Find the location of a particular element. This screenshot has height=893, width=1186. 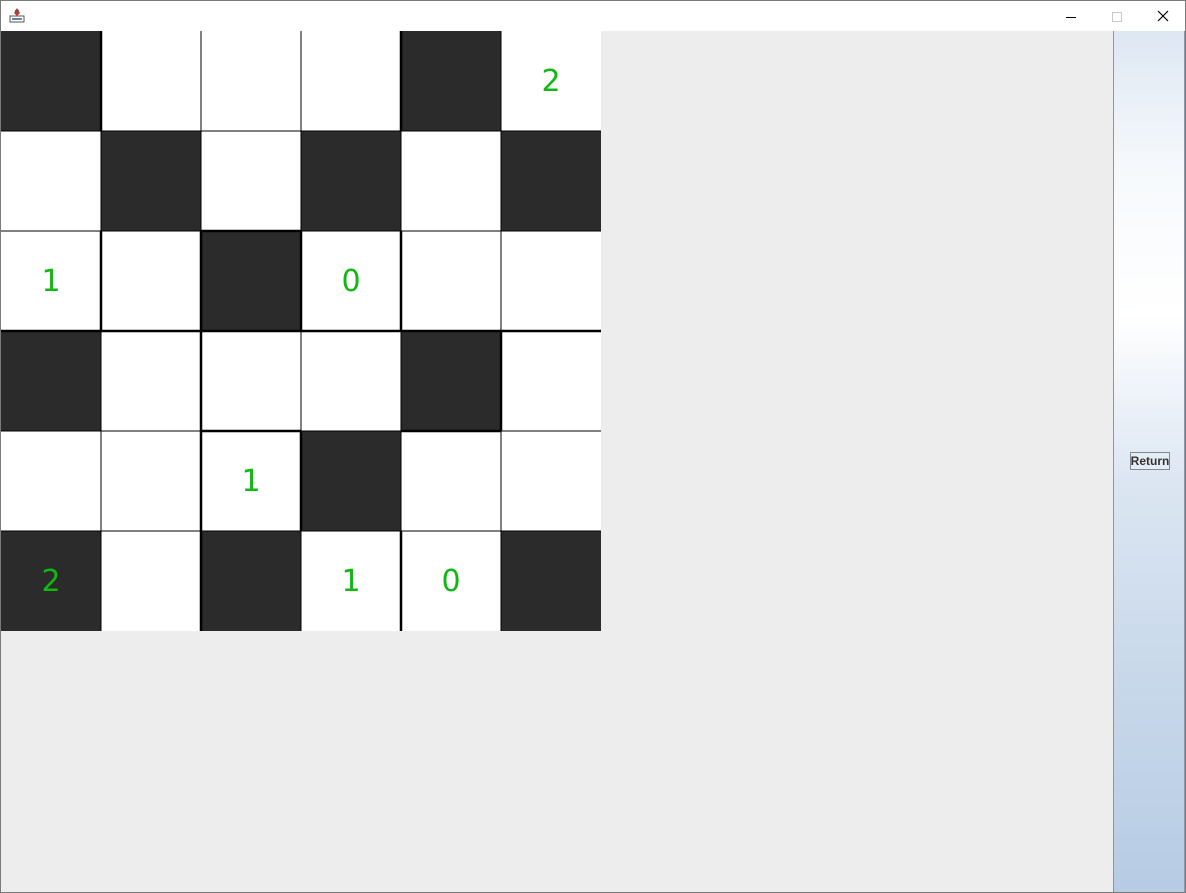

title-bar is located at coordinates (593, 16).